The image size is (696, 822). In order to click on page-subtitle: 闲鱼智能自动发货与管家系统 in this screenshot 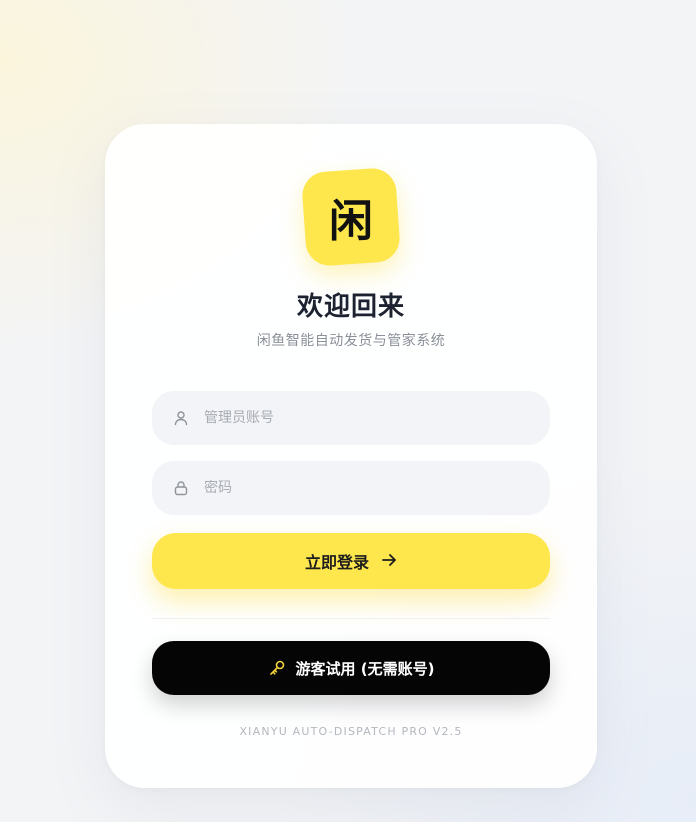, I will do `click(351, 341)`.